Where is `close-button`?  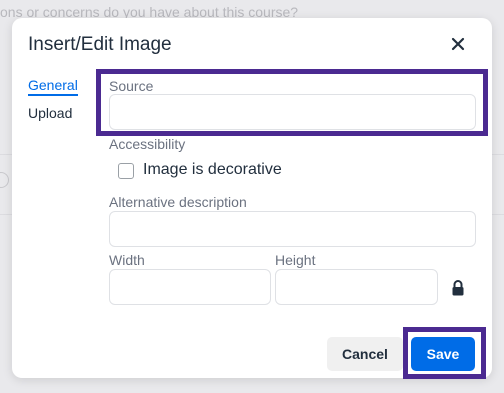
close-button is located at coordinates (458, 44).